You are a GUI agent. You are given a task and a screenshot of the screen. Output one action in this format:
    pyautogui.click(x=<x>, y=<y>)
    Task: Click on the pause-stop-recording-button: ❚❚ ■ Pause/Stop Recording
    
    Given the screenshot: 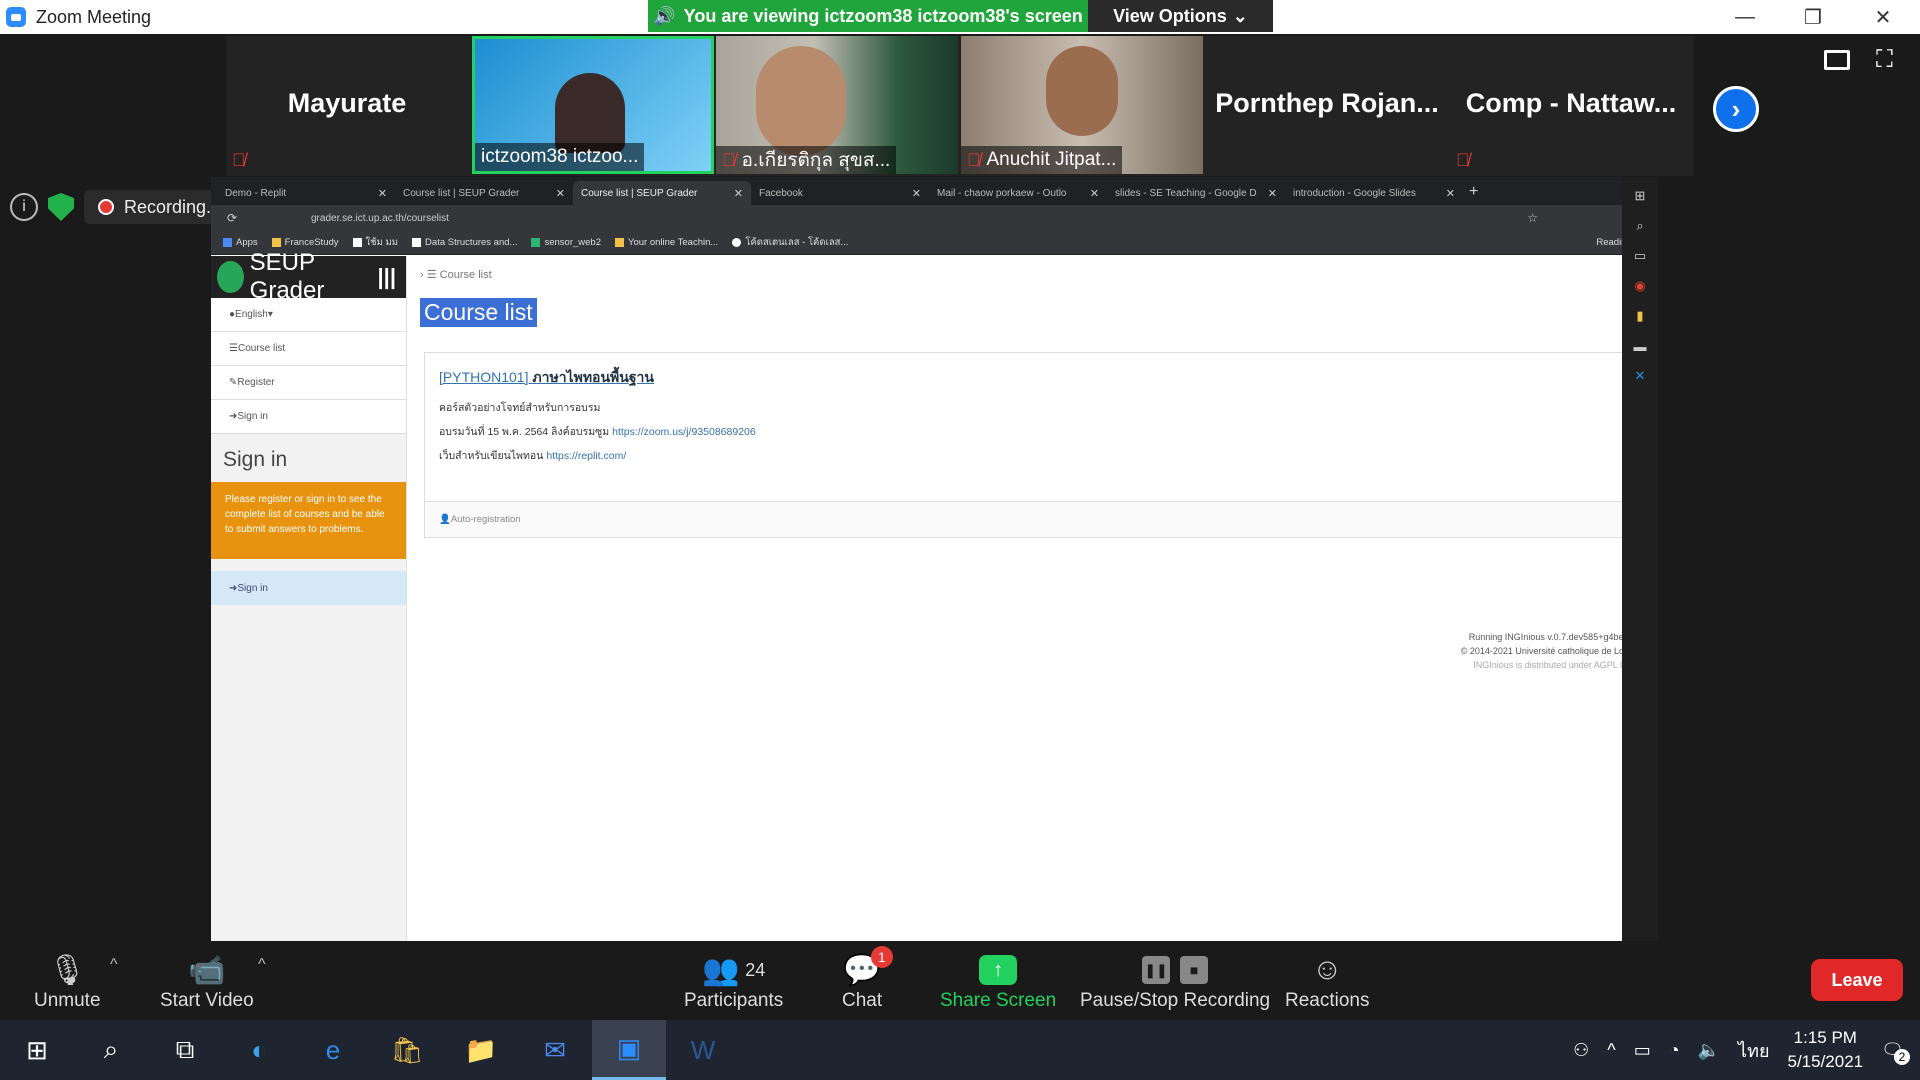 What is the action you would take?
    pyautogui.click(x=1175, y=981)
    